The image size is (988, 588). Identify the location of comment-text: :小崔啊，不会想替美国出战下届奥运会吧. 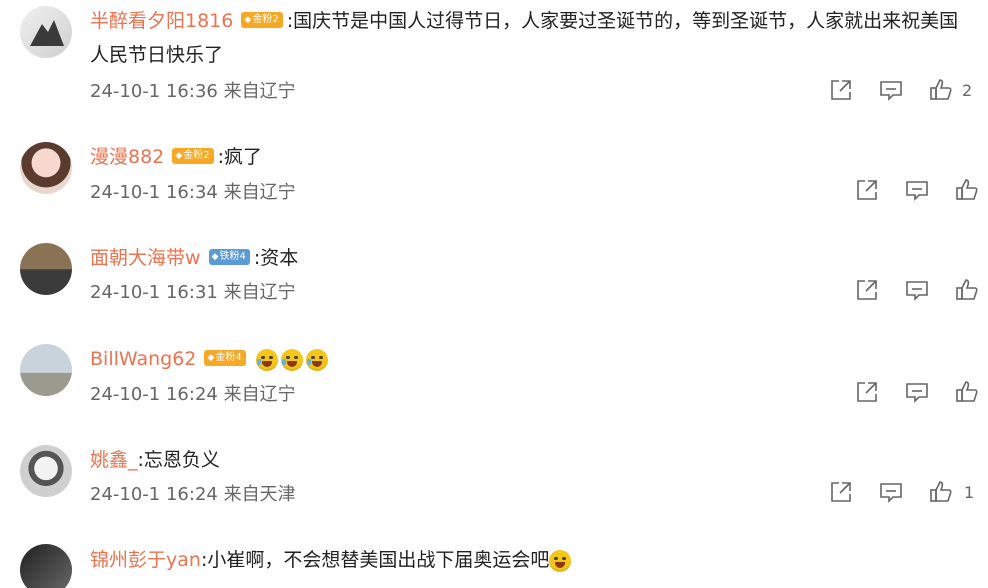
(375, 560).